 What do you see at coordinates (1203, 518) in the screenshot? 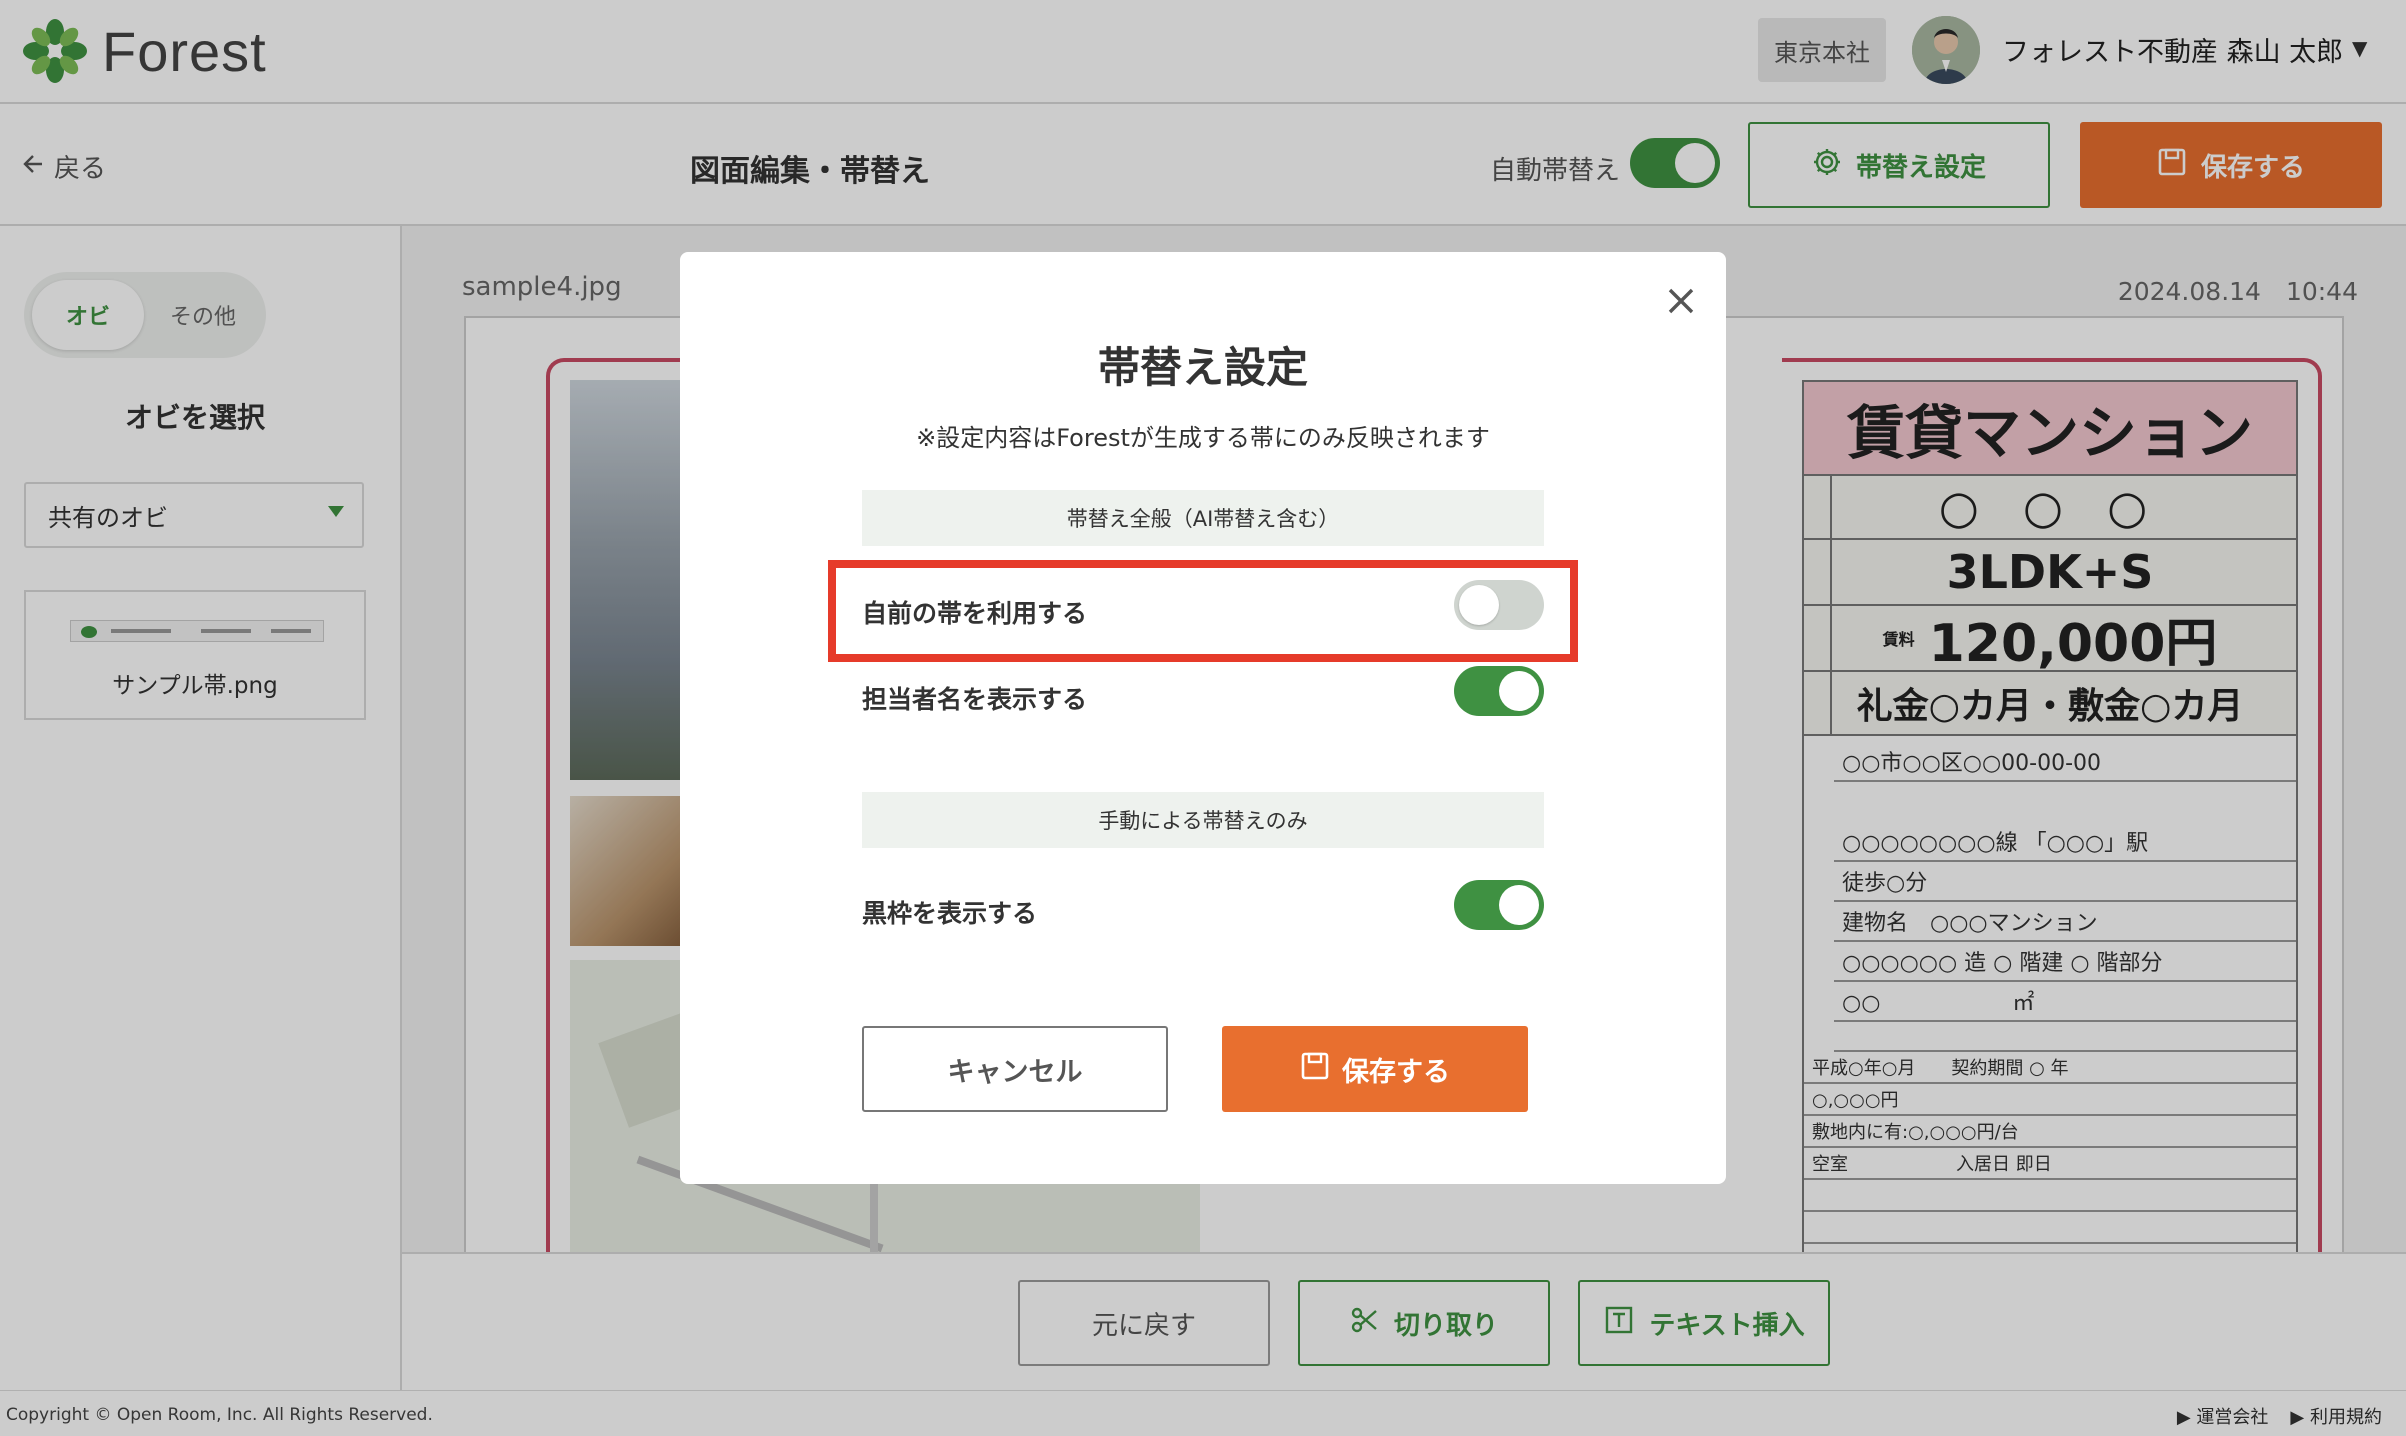
I see `section-general: 帯替え全般（AI帯替え含む）` at bounding box center [1203, 518].